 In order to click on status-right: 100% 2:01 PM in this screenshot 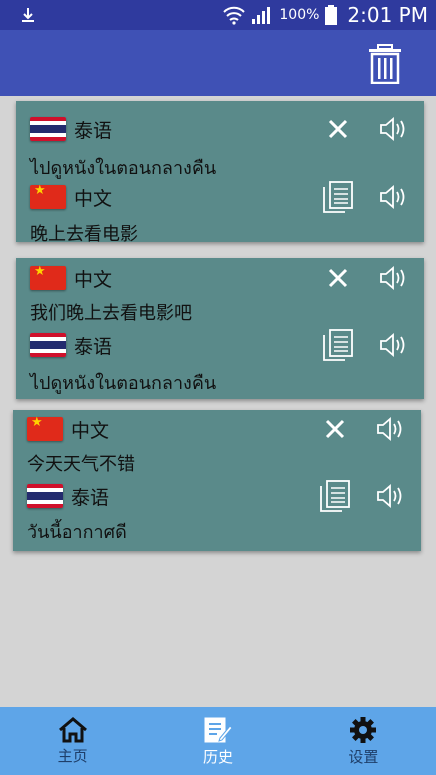, I will do `click(325, 15)`.